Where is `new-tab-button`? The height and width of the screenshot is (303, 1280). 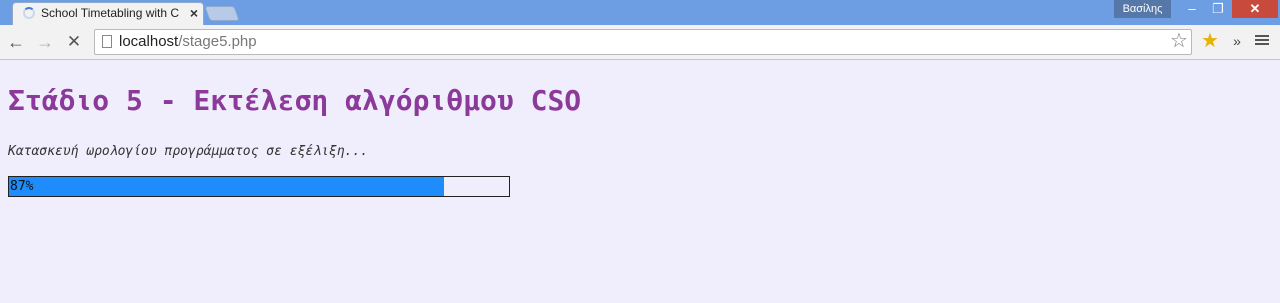
new-tab-button is located at coordinates (222, 13).